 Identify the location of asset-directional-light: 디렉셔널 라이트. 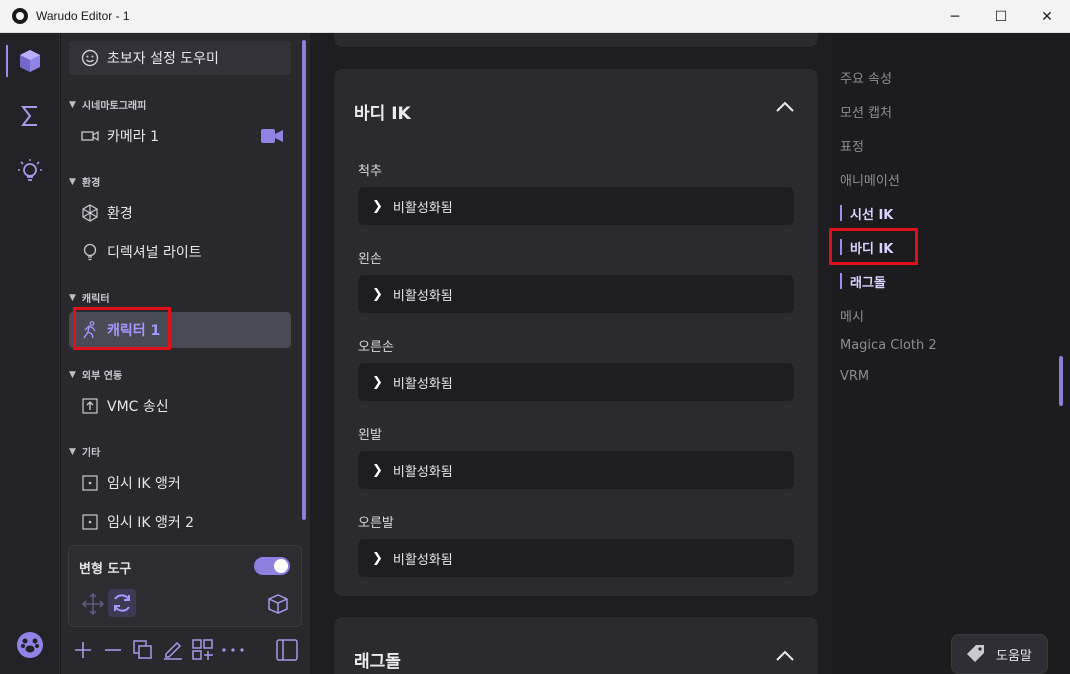
(180, 252).